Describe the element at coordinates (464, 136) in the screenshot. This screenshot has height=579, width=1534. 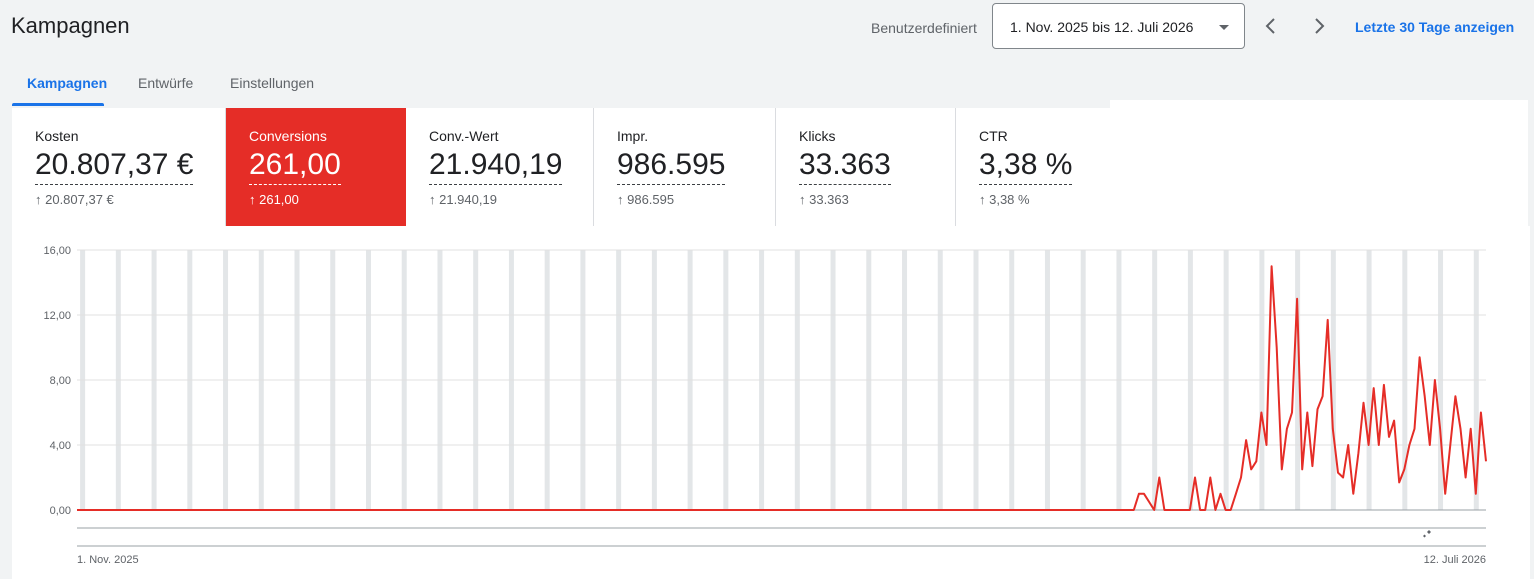
I see `metric-label: Conv.-Wert` at that location.